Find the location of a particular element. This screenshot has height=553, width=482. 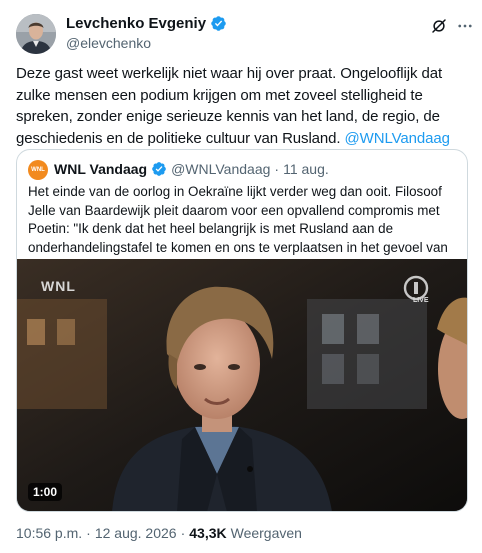

quote-display-name: WNL Vandaag is located at coordinates (100, 169).